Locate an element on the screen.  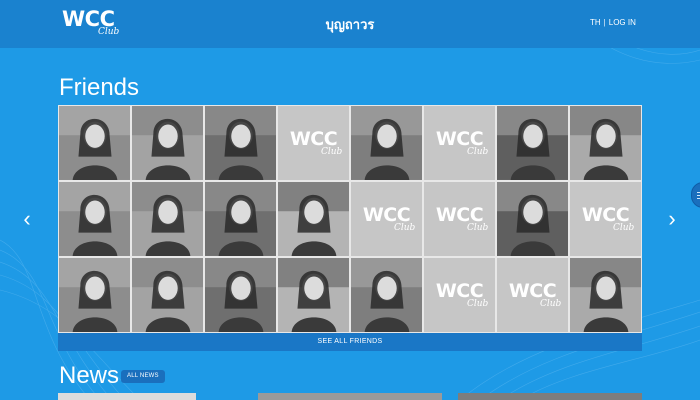
chevron-right-icon: › is located at coordinates (672, 219).